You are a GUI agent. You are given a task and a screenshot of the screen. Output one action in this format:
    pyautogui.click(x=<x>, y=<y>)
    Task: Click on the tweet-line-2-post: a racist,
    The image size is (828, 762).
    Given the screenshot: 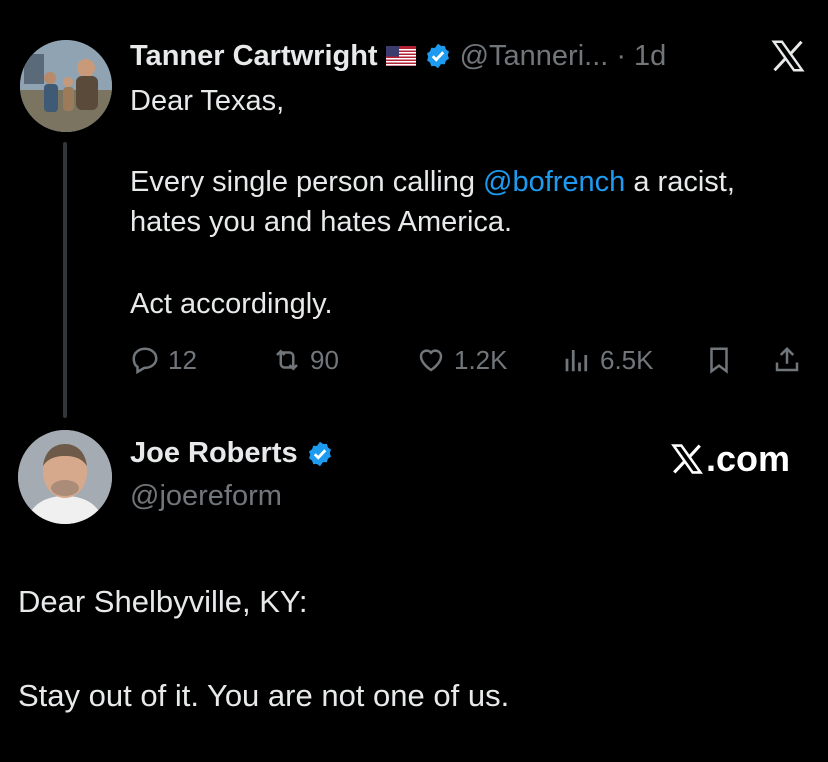 What is the action you would take?
    pyautogui.click(x=680, y=182)
    